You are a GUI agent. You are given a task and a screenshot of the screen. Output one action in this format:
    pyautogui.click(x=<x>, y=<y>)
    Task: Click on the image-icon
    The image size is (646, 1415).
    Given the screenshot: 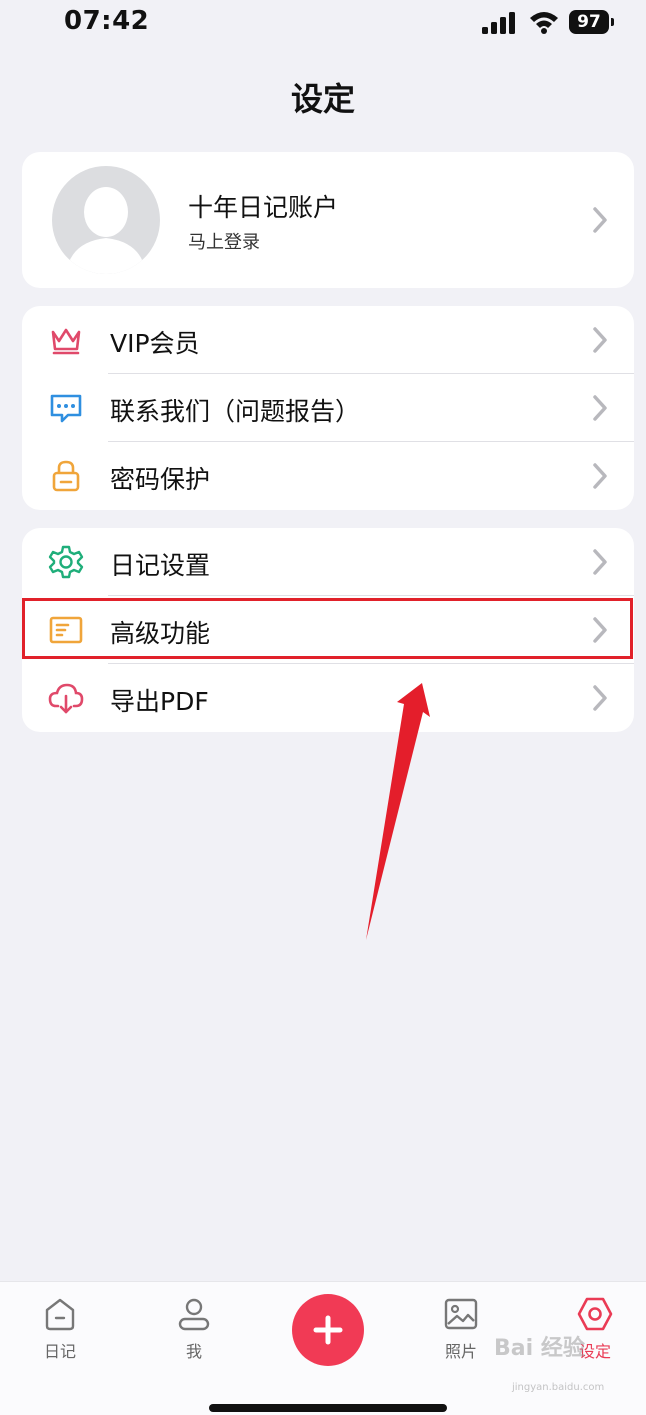 What is the action you would take?
    pyautogui.click(x=461, y=1314)
    